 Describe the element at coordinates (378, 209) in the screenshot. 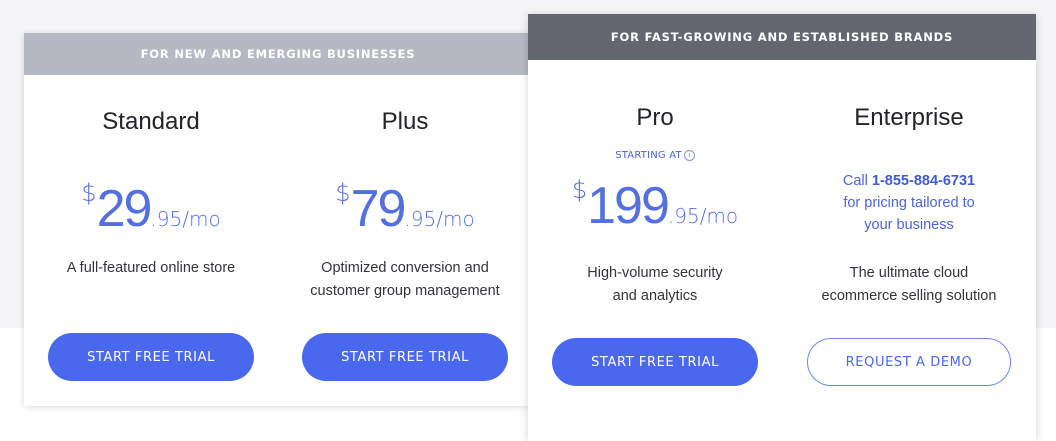

I see `price-amount: 79` at that location.